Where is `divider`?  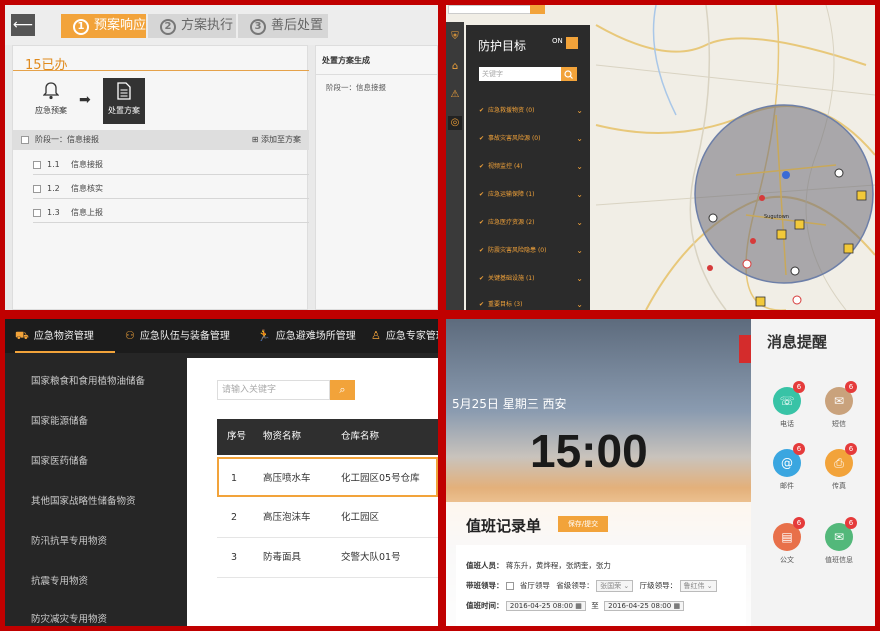 divider is located at coordinates (161, 70).